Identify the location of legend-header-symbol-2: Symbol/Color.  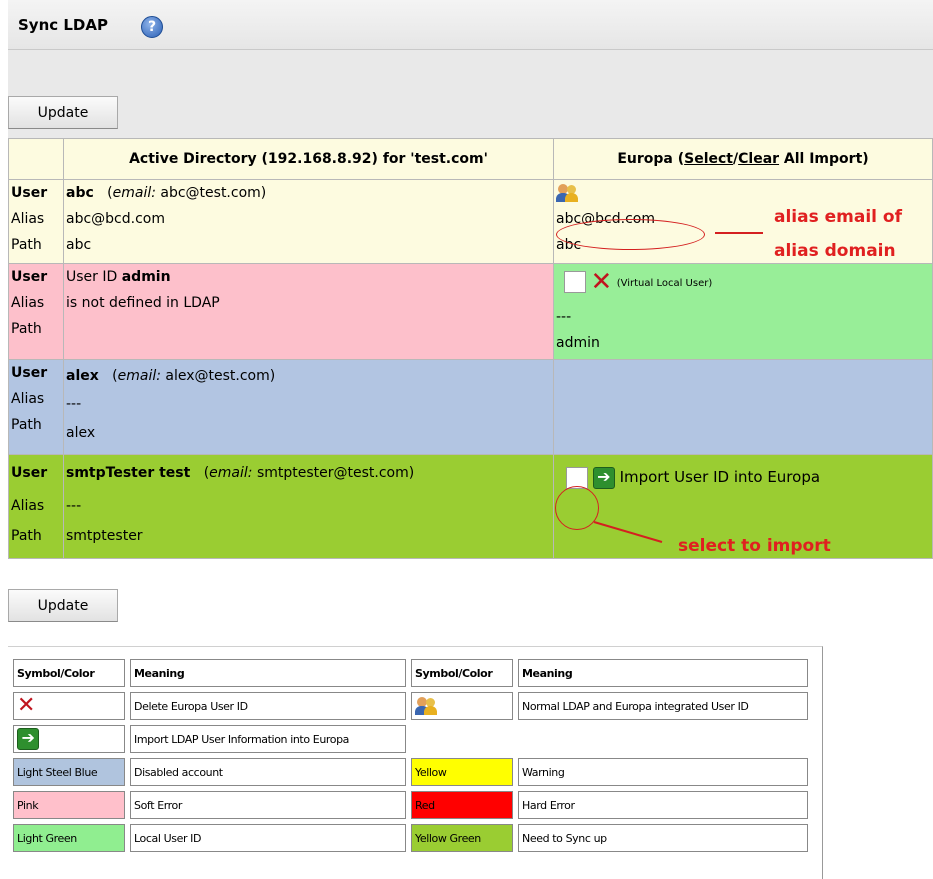
(462, 673).